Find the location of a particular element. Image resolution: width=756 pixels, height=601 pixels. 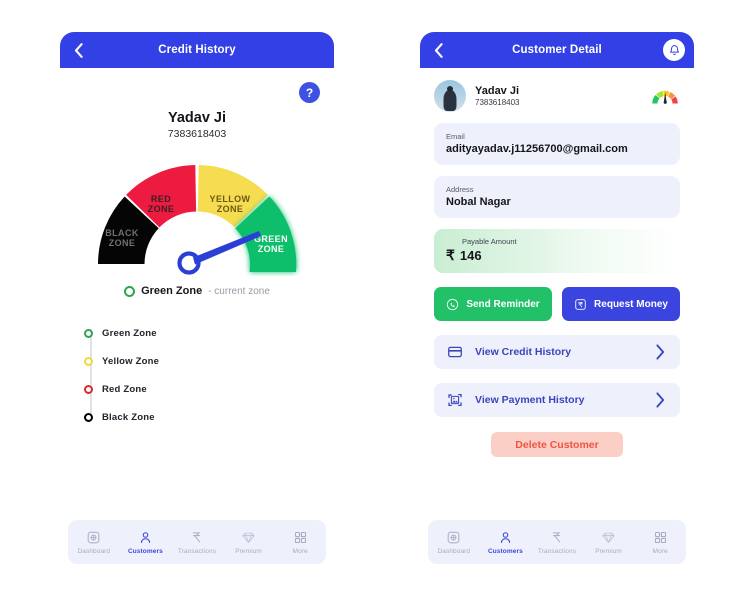

payable-amount-card: Payable Amount ₹ 146 is located at coordinates (557, 251).